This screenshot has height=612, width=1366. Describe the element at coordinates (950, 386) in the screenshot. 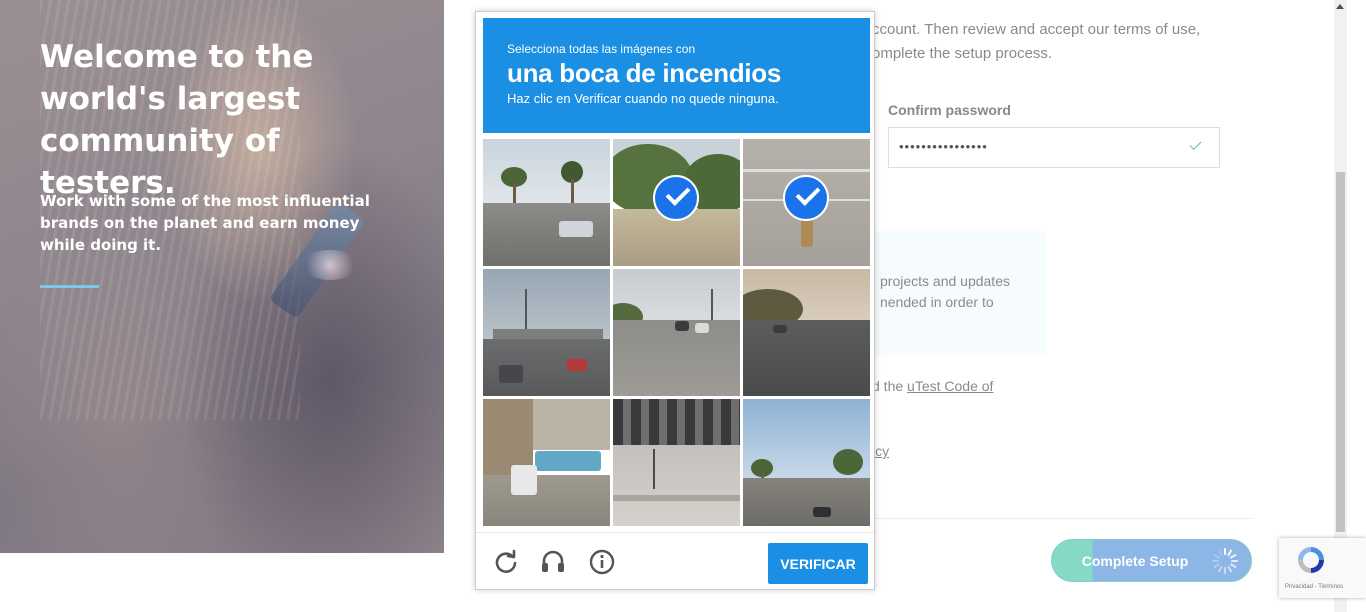

I see `code-of-conduct-link: uTest Code of` at that location.